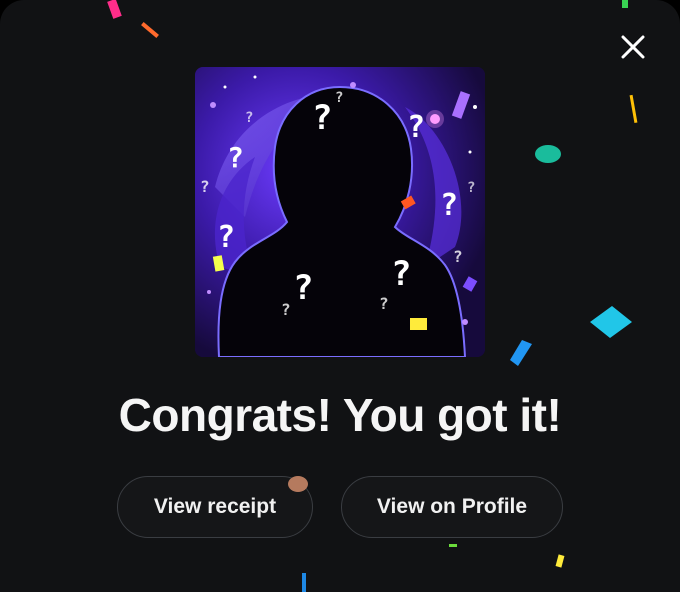 This screenshot has width=680, height=592. I want to click on close-button, so click(633, 47).